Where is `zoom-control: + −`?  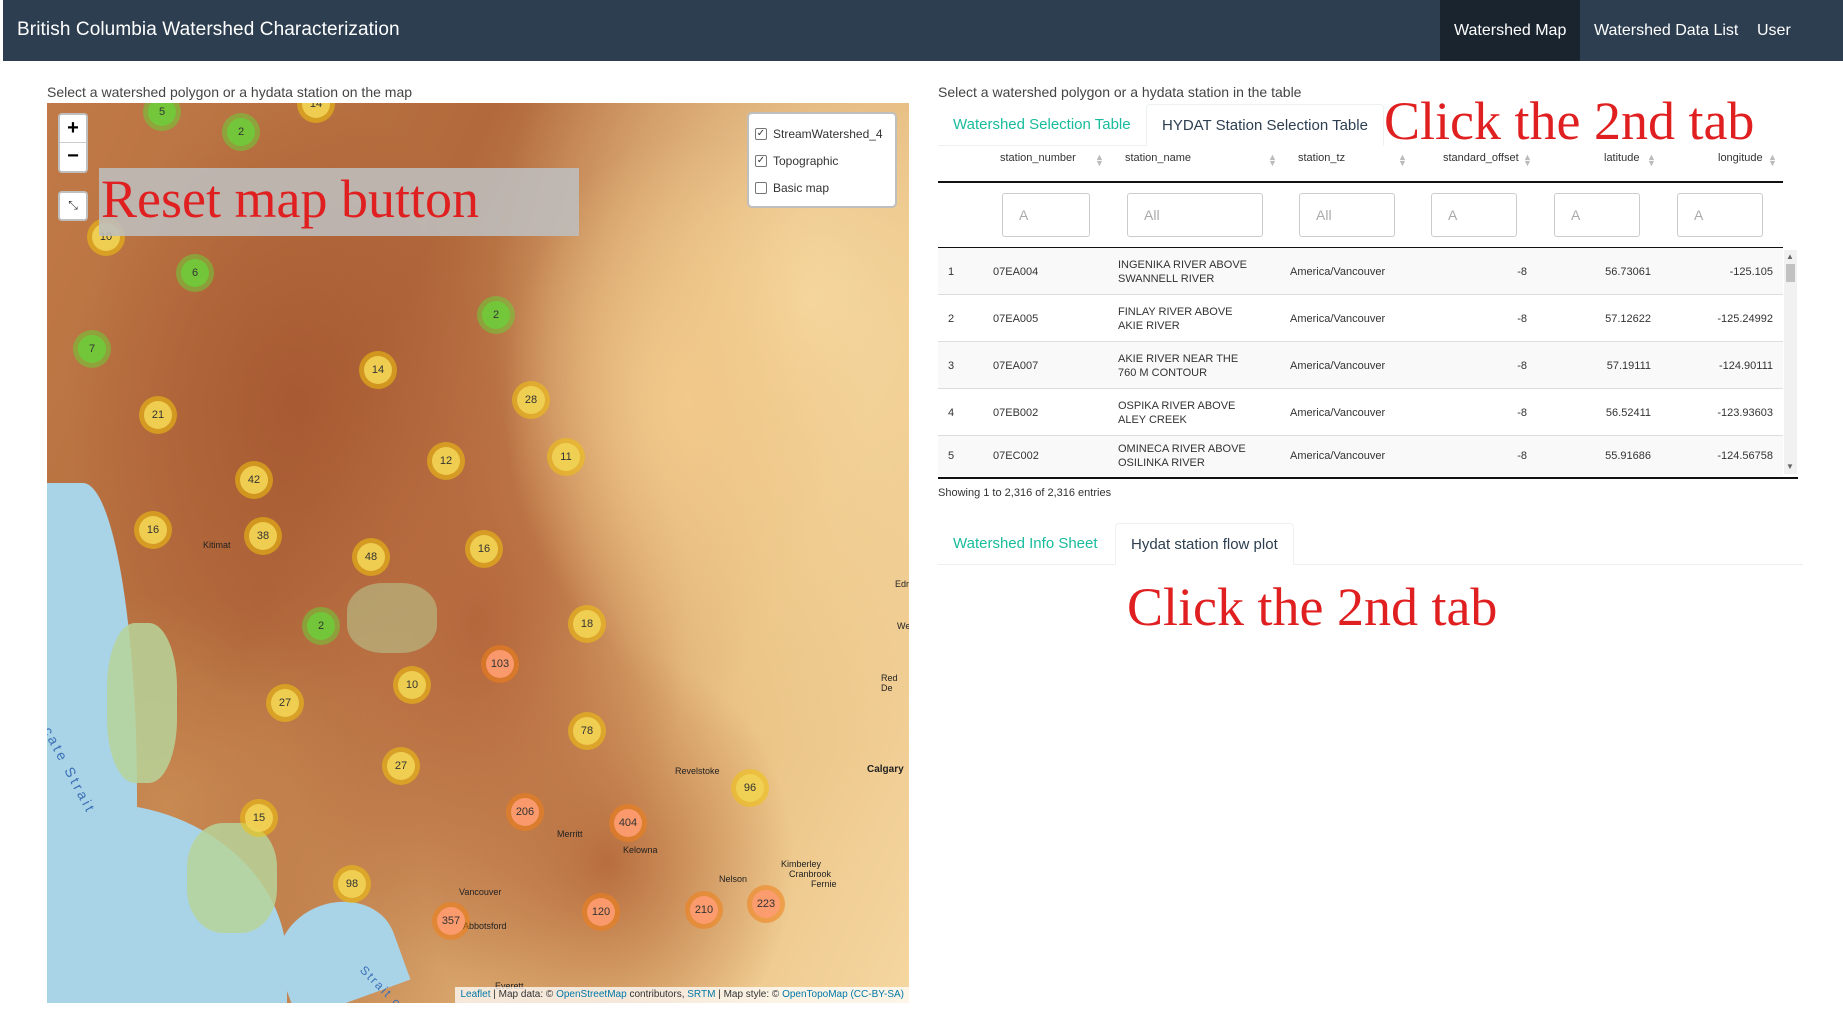
zoom-control: + − is located at coordinates (73, 143).